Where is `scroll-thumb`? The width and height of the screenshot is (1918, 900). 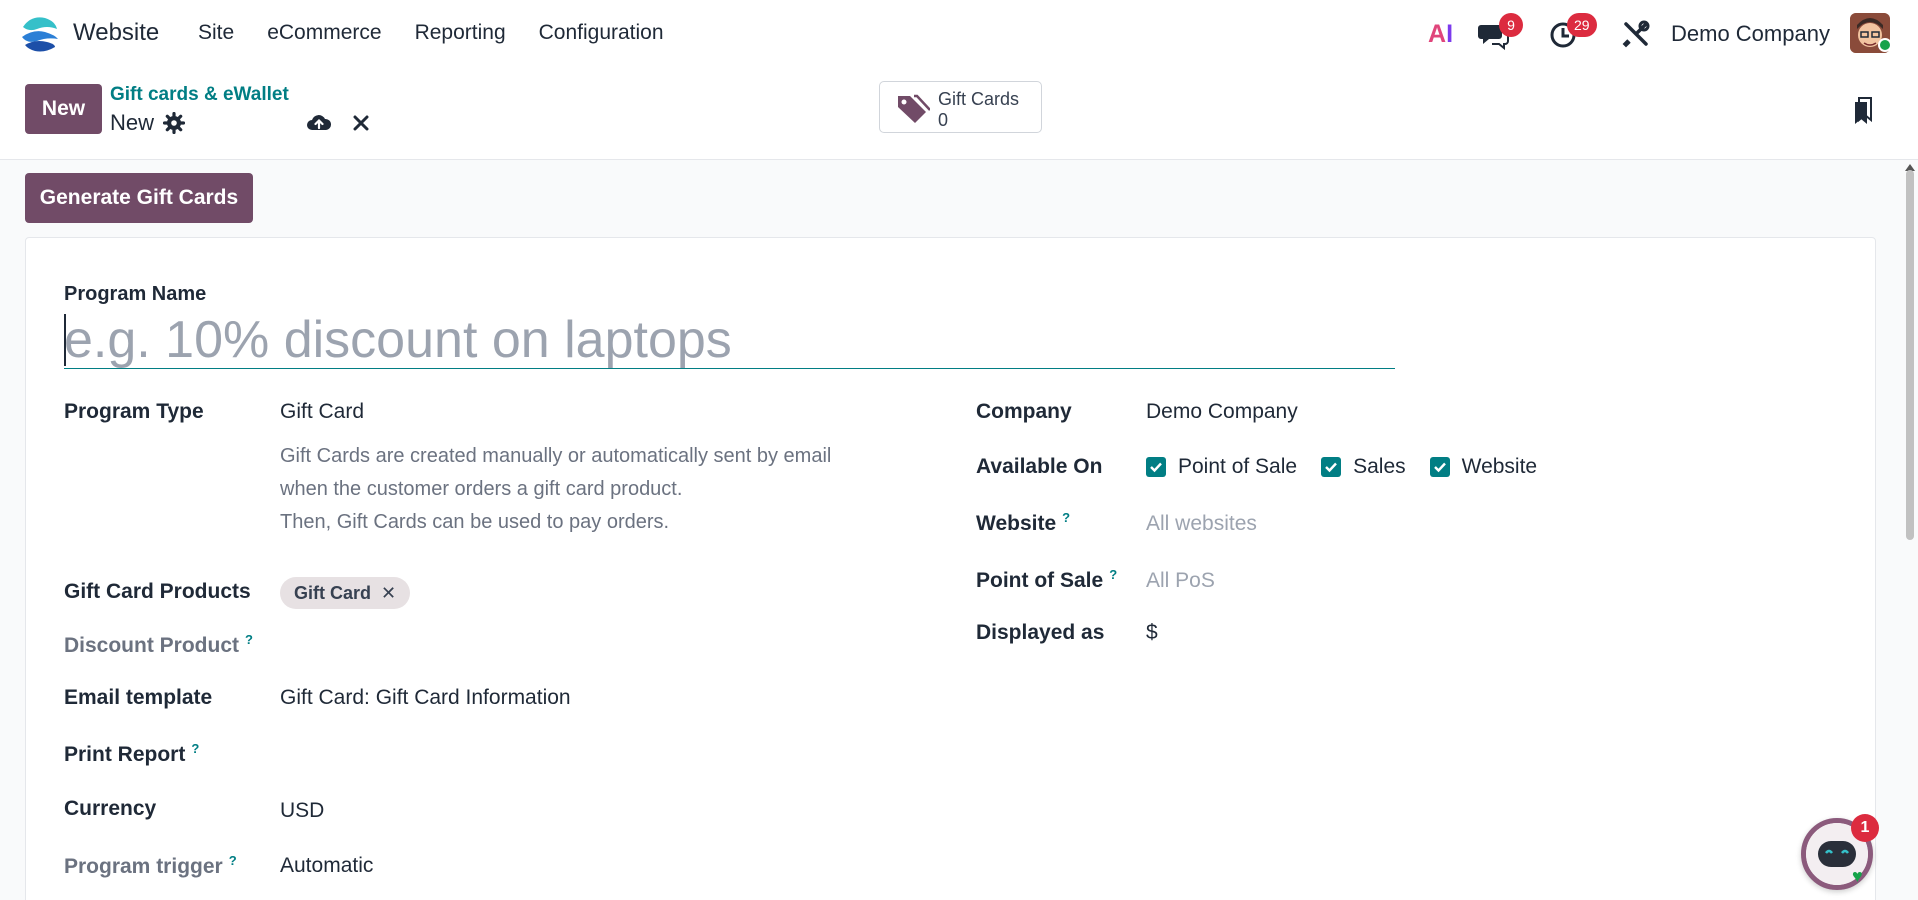 scroll-thumb is located at coordinates (1910, 355).